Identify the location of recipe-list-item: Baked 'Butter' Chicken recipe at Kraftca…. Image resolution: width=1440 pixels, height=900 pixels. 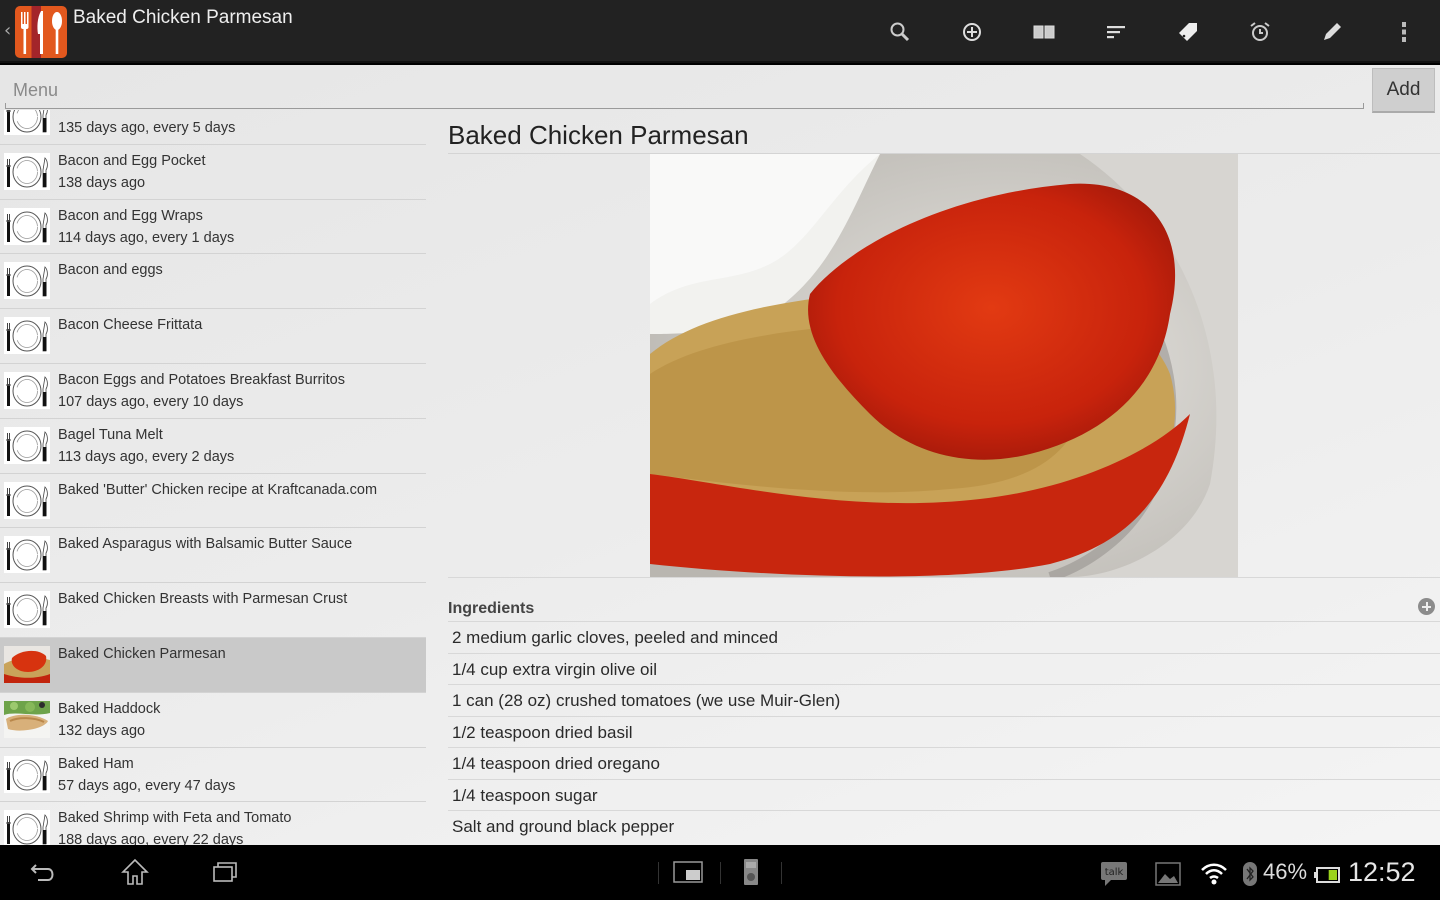
(213, 501).